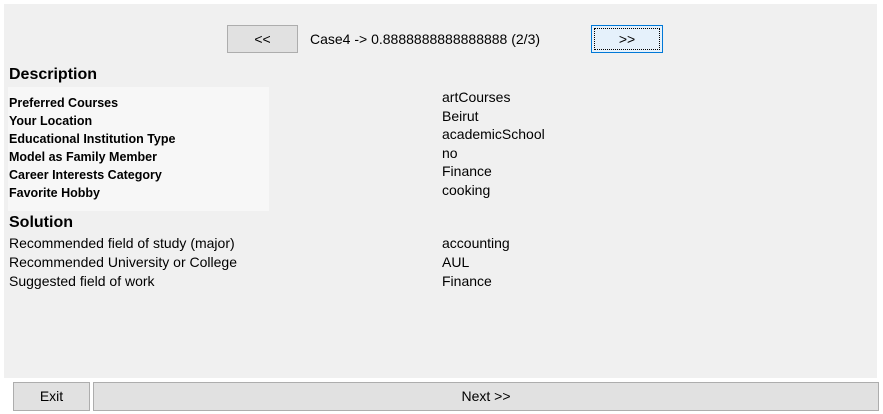 The image size is (883, 414). Describe the element at coordinates (476, 97) in the screenshot. I see `description-value: artCourses` at that location.